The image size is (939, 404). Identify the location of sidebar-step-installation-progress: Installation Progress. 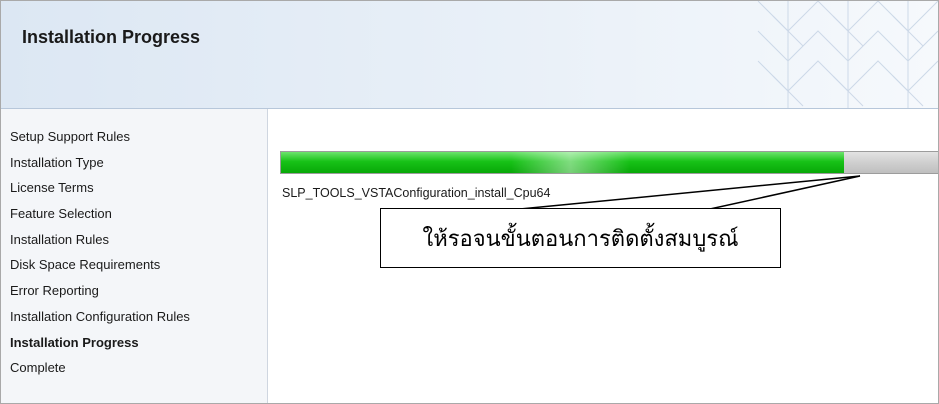
(74, 342).